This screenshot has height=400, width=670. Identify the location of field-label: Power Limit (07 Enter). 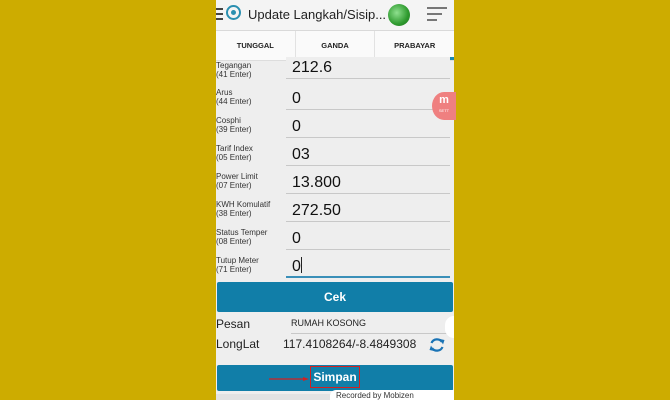
(237, 181).